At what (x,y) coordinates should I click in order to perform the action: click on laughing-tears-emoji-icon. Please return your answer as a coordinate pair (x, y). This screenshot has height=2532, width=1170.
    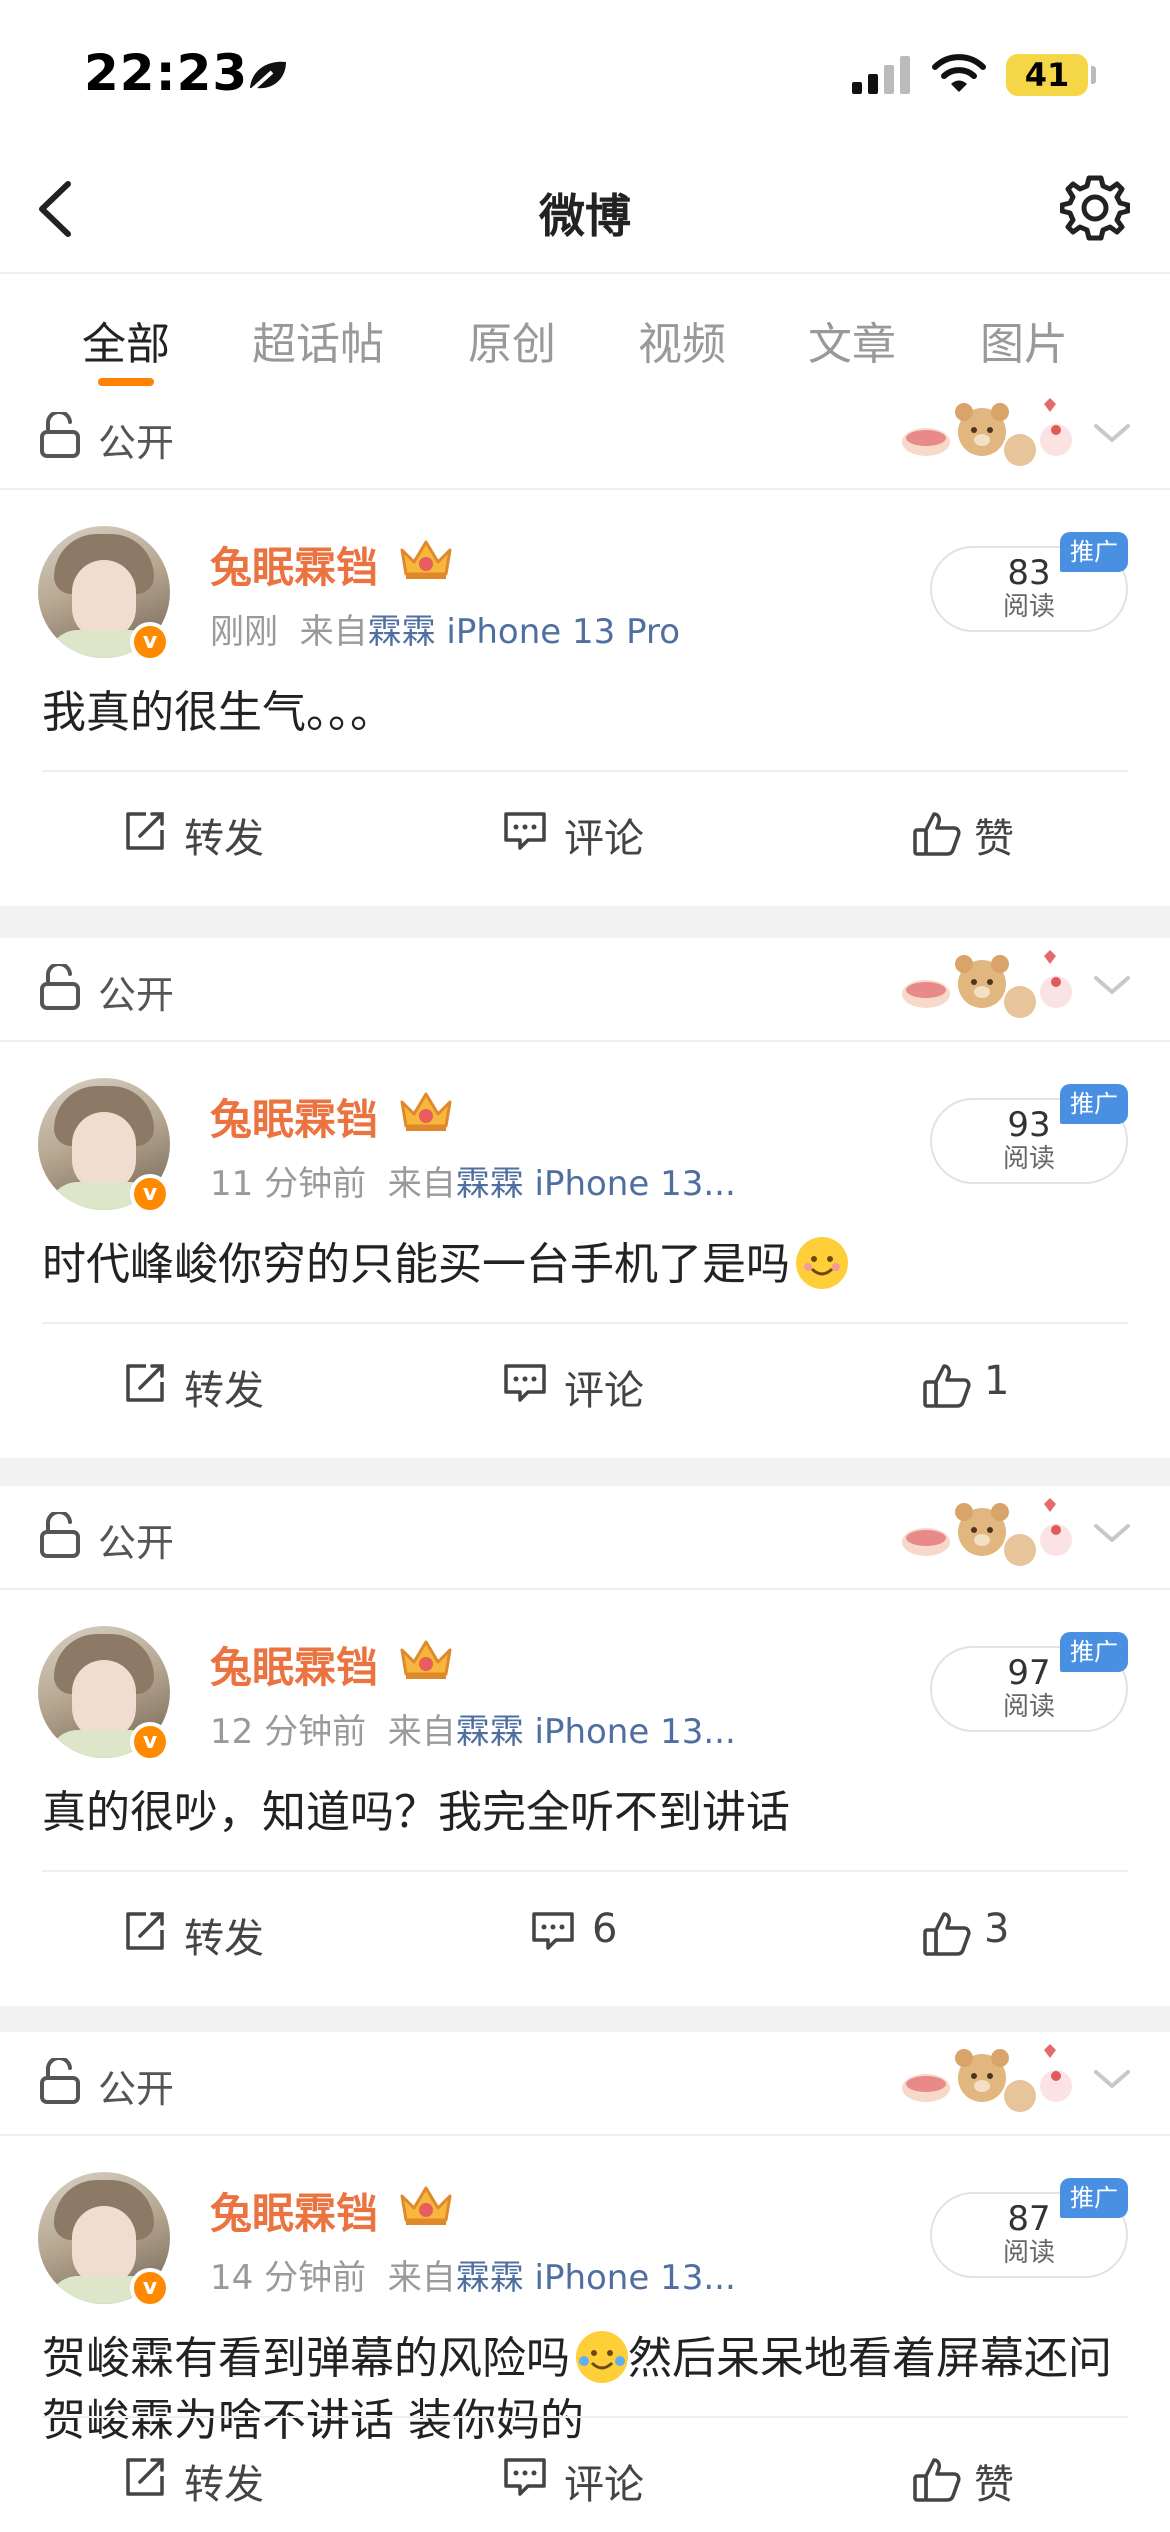
    Looking at the image, I should click on (602, 2357).